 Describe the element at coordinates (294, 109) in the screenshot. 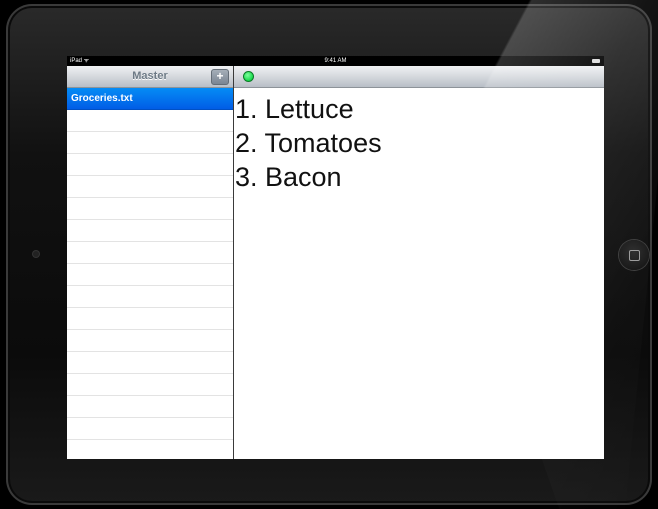

I see `document-line: 1. Lettuce` at that location.